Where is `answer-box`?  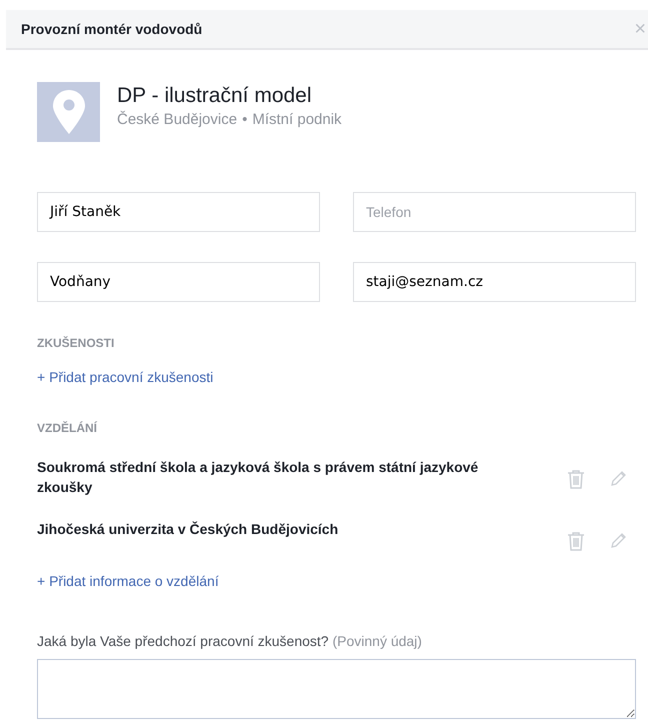
answer-box is located at coordinates (336, 689).